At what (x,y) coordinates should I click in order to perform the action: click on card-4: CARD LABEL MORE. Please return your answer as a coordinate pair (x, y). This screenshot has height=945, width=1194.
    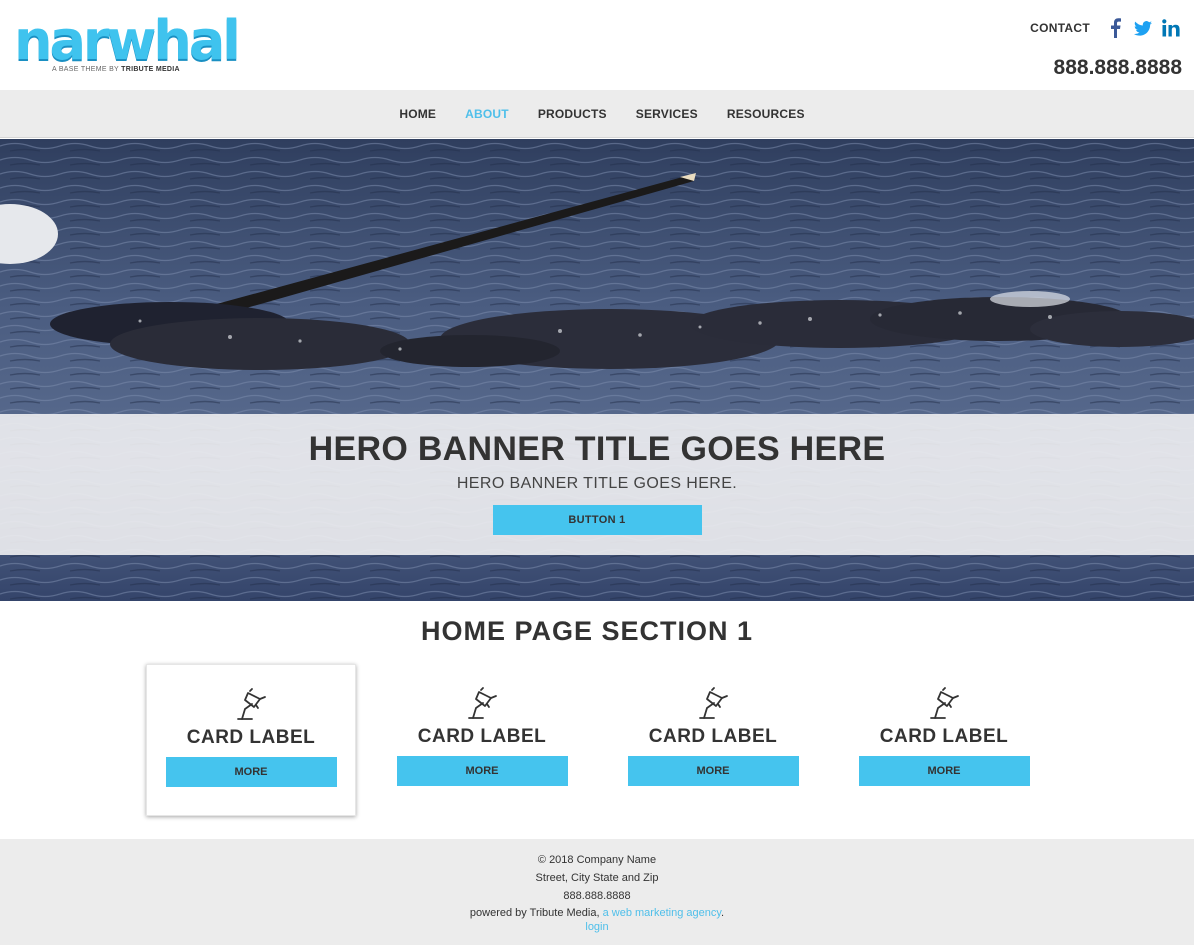
    Looking at the image, I should click on (944, 740).